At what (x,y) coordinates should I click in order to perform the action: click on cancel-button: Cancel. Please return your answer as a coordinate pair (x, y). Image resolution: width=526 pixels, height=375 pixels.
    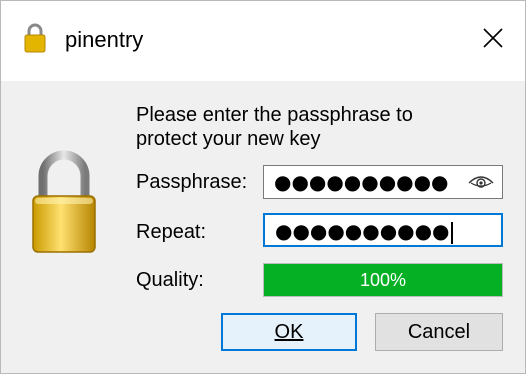
    Looking at the image, I should click on (439, 332).